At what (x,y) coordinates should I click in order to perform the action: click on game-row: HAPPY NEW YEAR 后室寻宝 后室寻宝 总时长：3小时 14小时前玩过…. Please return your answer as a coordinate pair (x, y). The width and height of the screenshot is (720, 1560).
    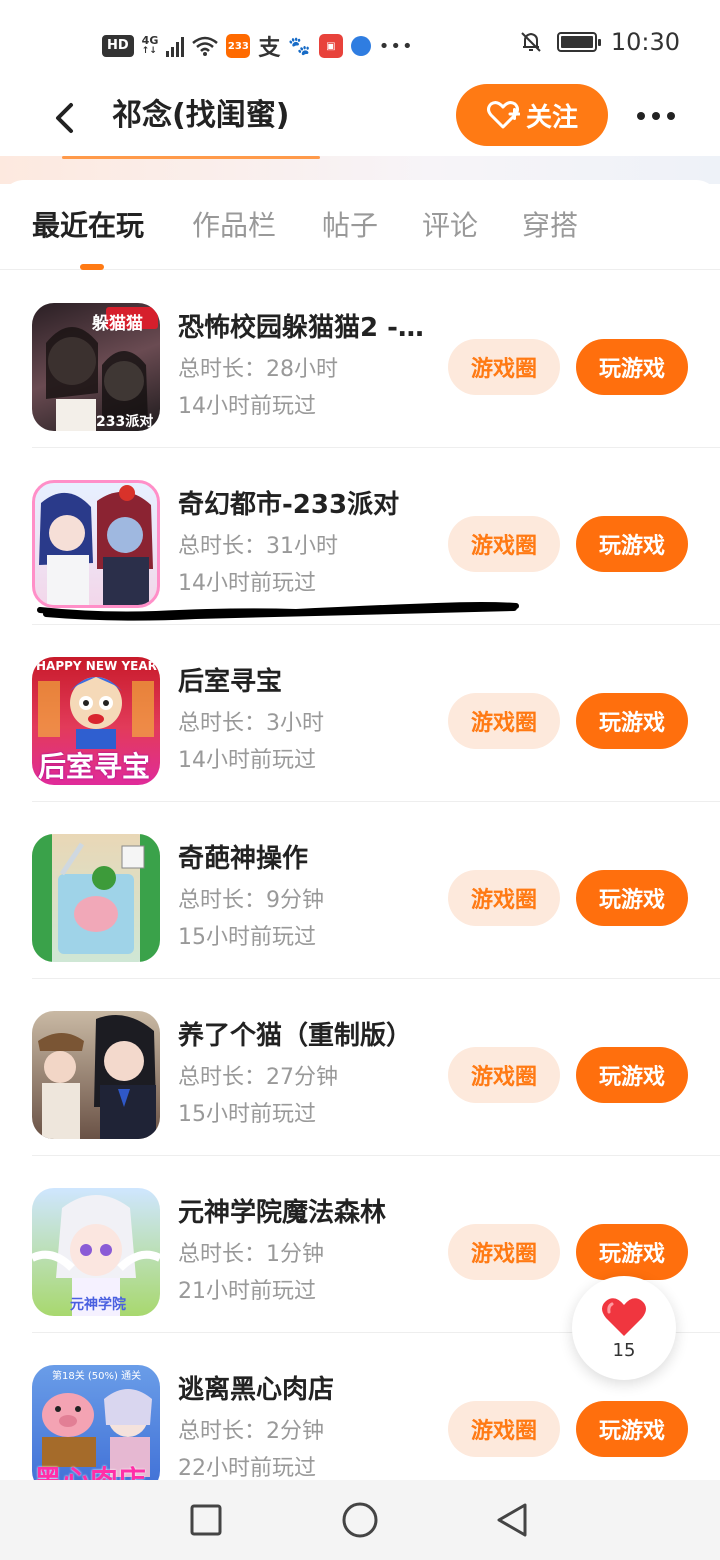
    Looking at the image, I should click on (360, 713).